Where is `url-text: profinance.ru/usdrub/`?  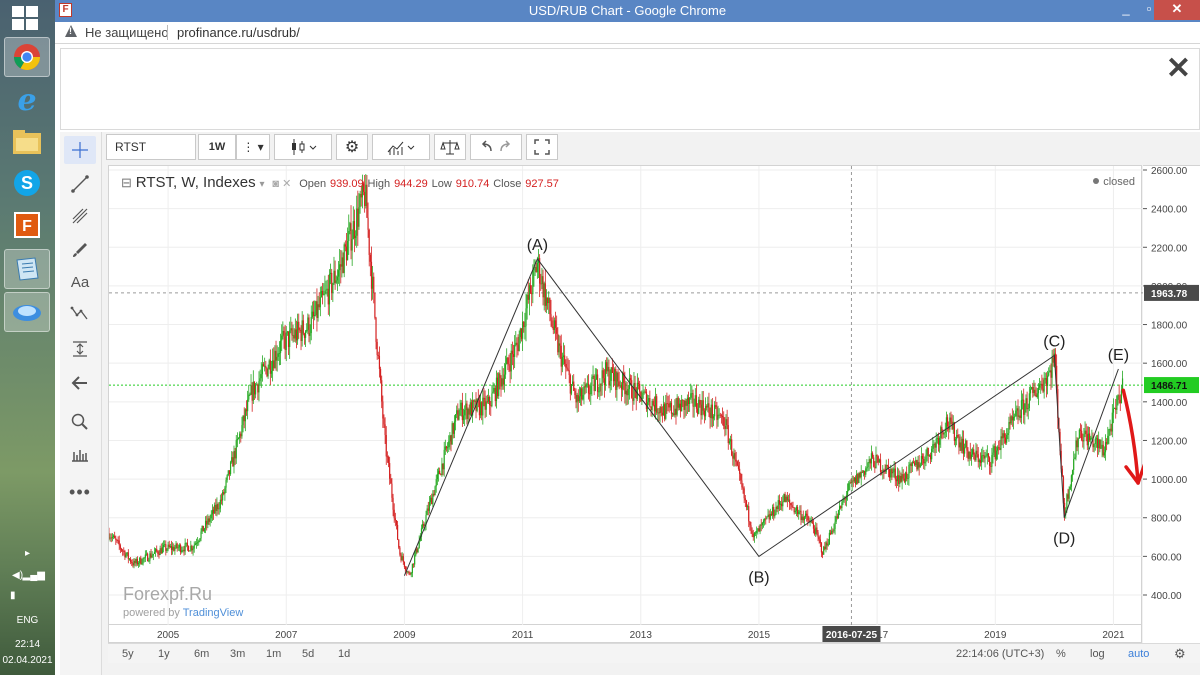
url-text: profinance.ru/usdrub/ is located at coordinates (238, 32).